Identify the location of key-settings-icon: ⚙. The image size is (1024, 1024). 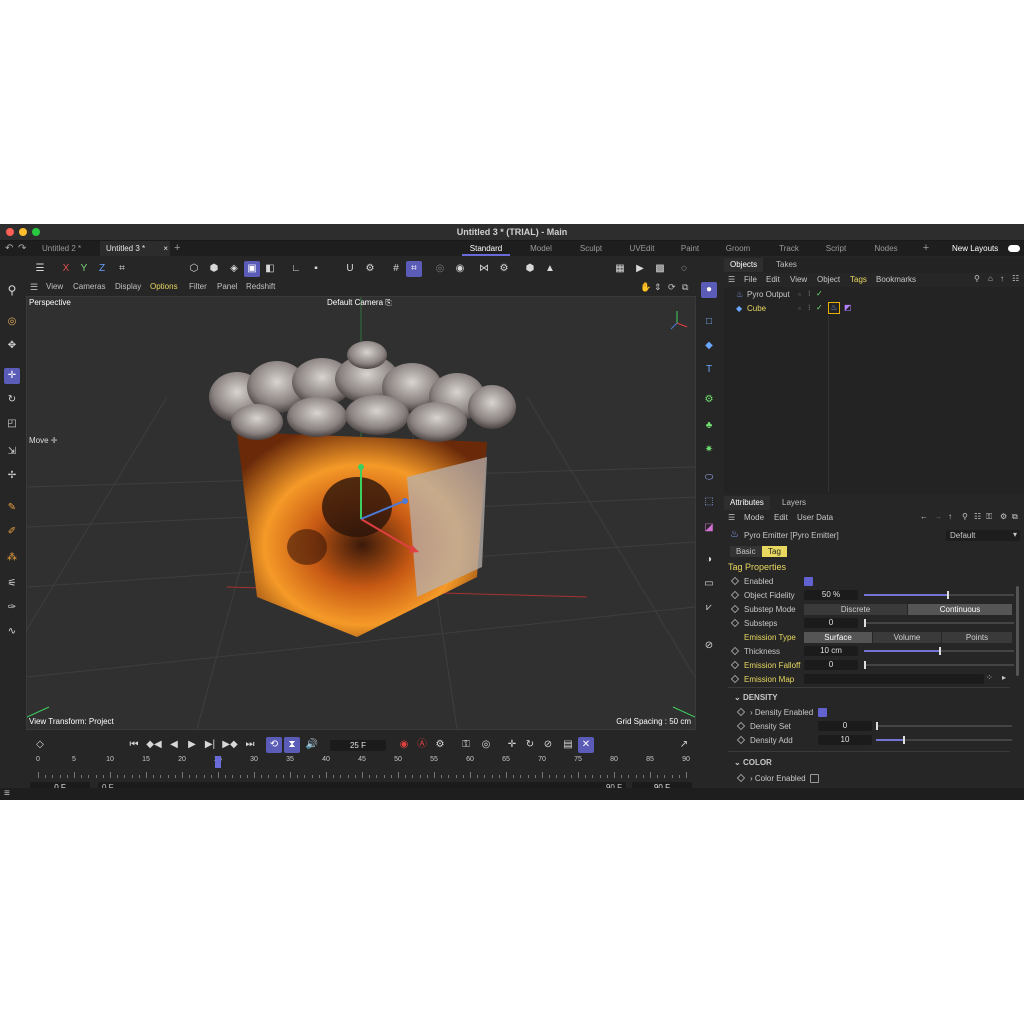
(440, 745).